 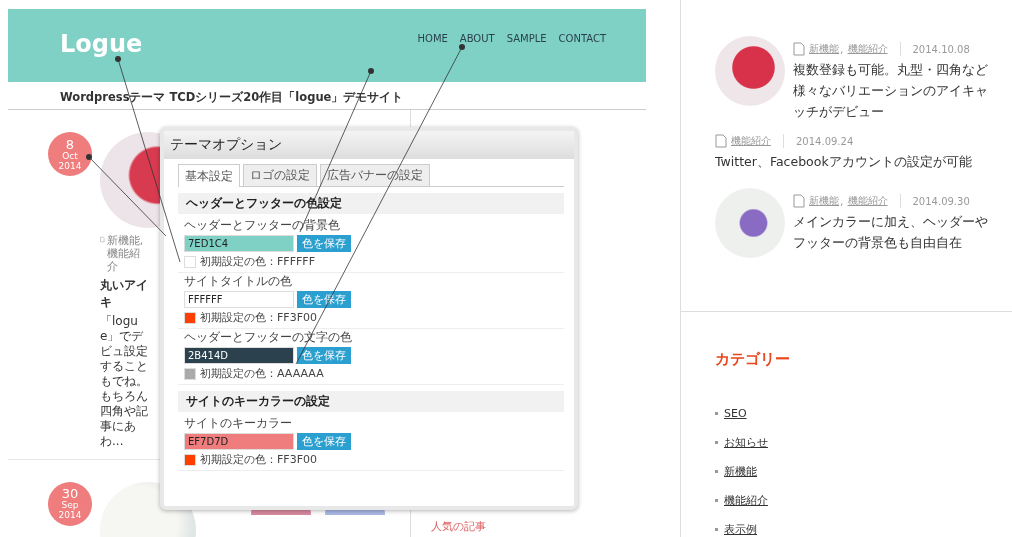 What do you see at coordinates (825, 141) in the screenshot?
I see `post-date: 2014.09.24` at bounding box center [825, 141].